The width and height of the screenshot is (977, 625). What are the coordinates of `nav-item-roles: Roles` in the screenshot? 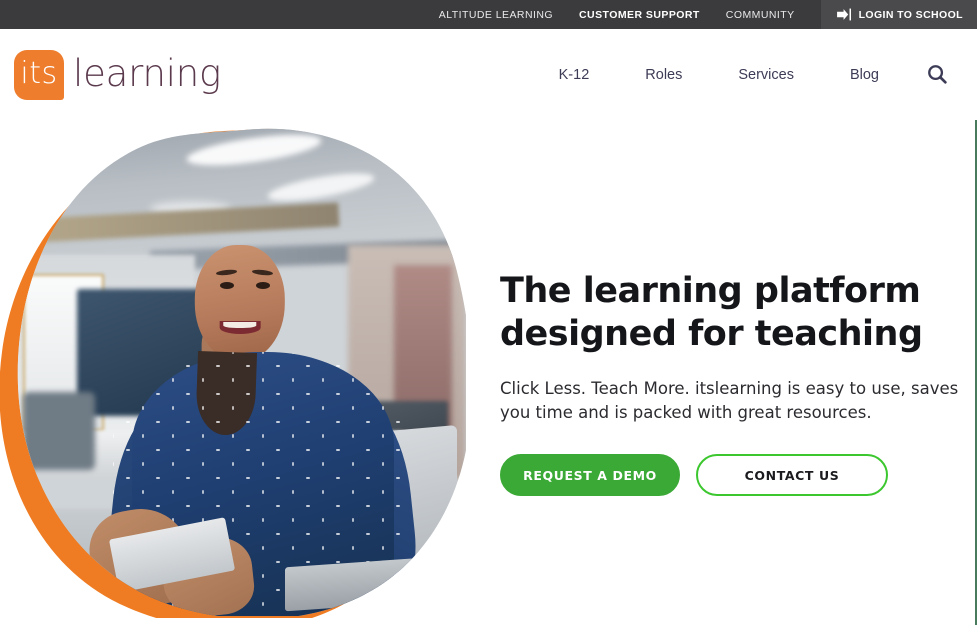 It's located at (663, 75).